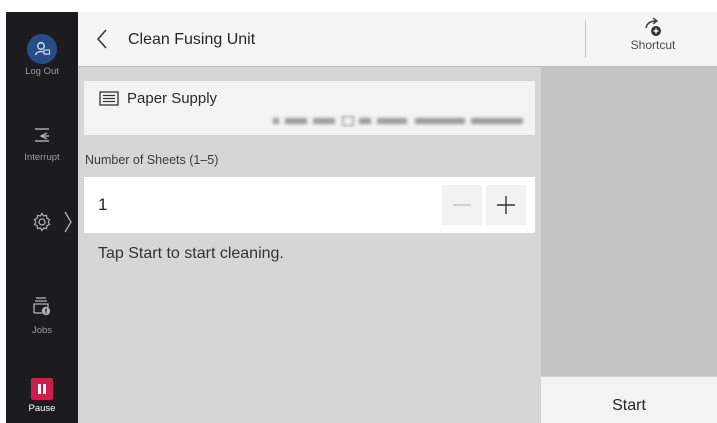 The height and width of the screenshot is (423, 717). I want to click on plus-icon, so click(506, 205).